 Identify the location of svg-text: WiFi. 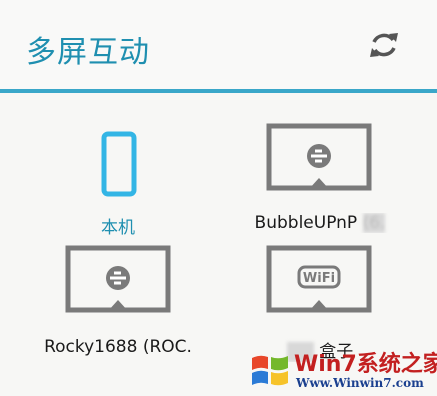
(319, 278).